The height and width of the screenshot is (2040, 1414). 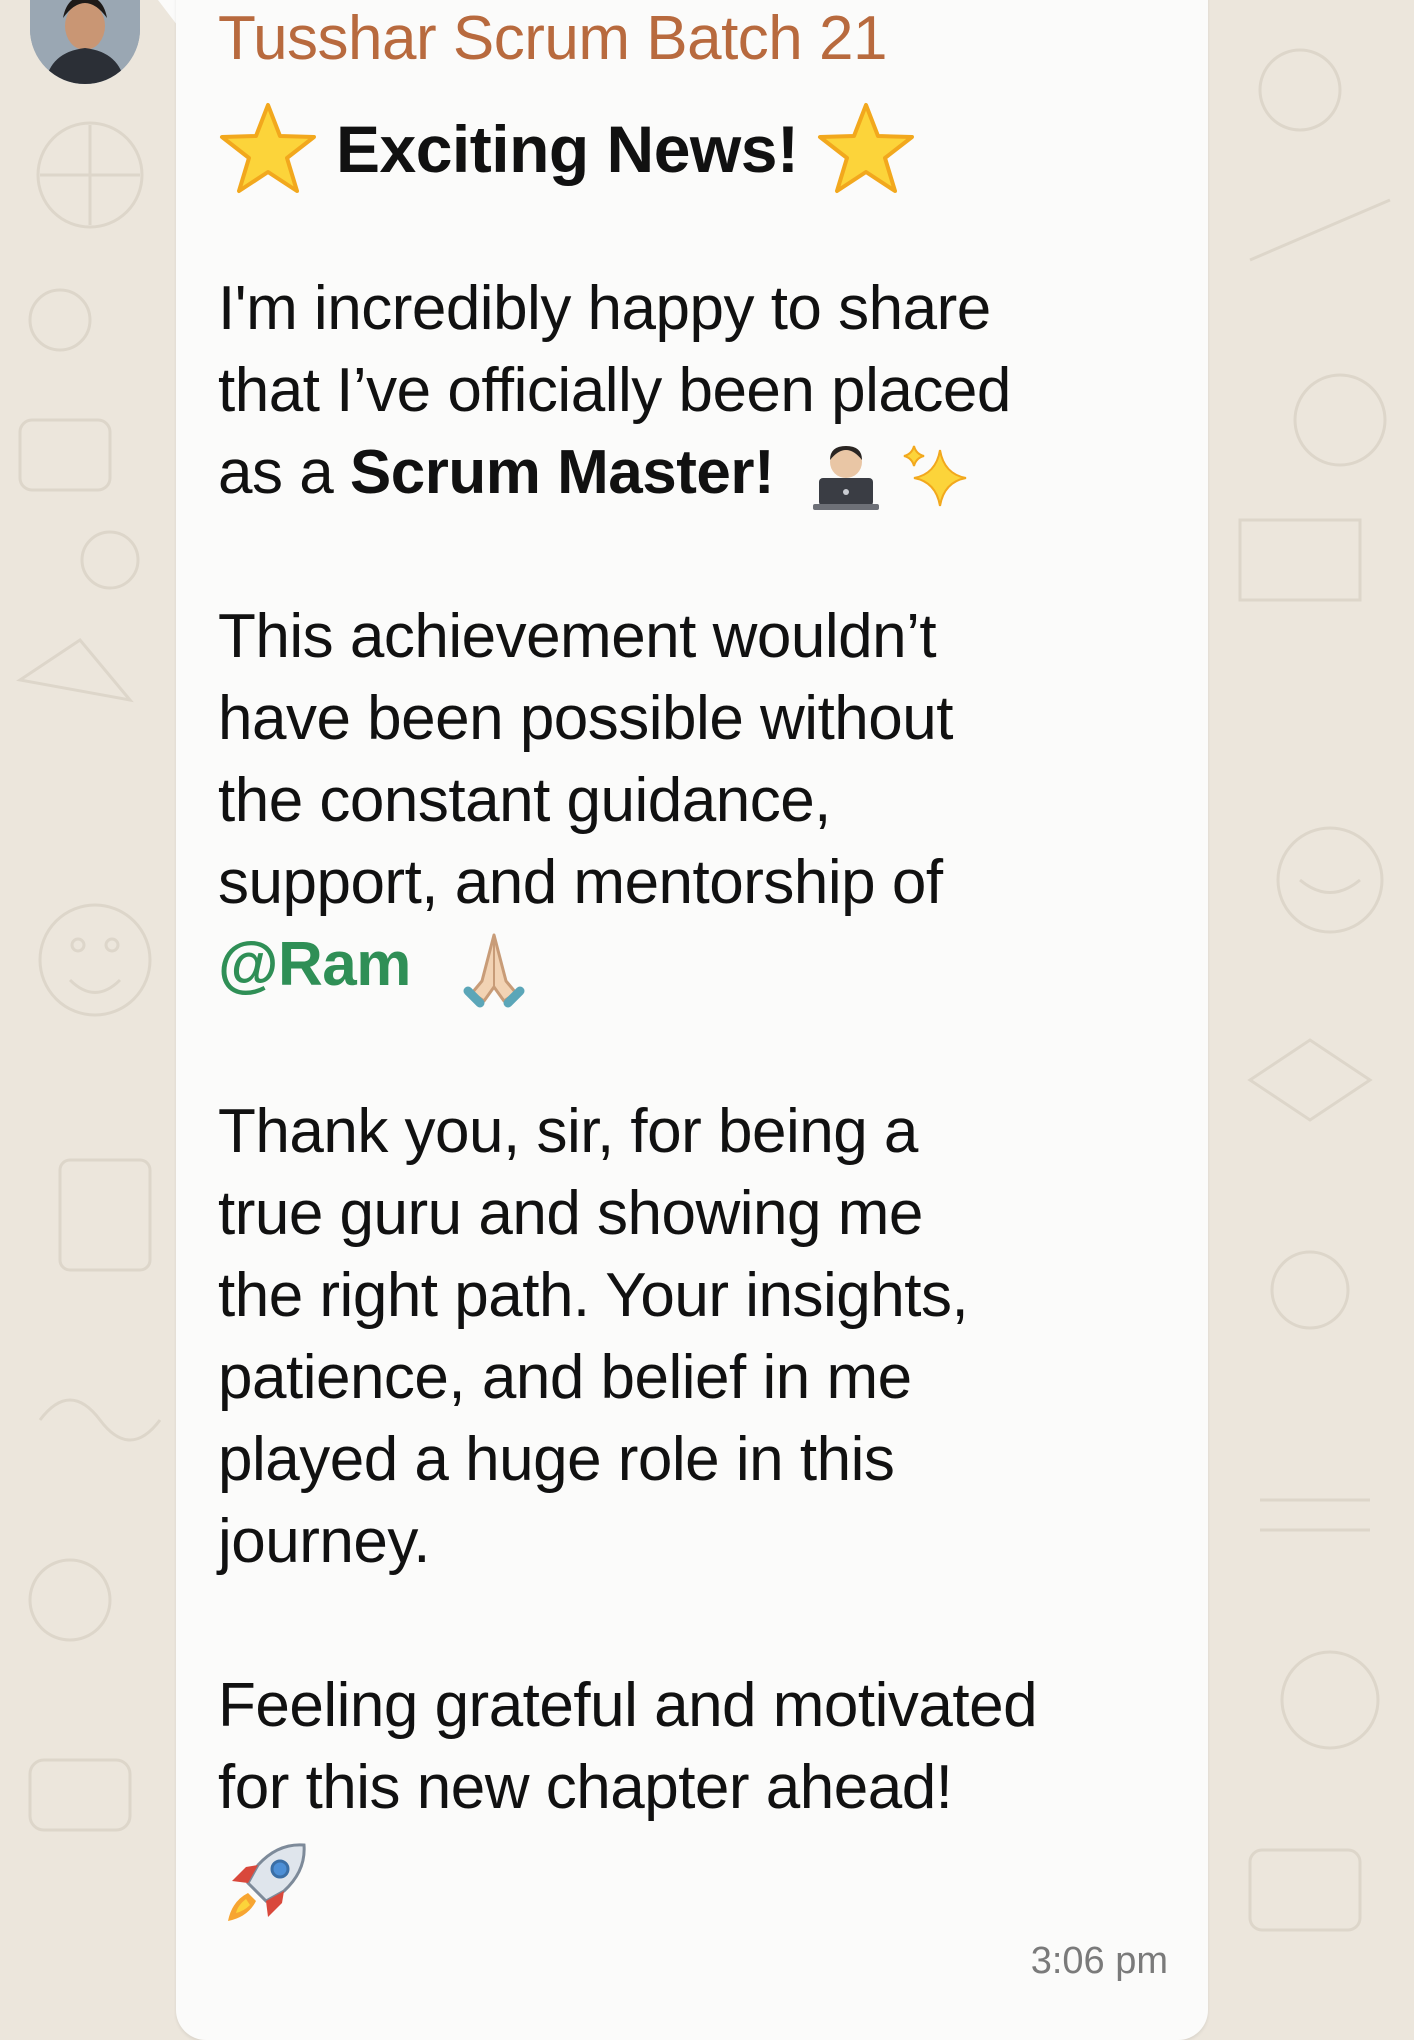 I want to click on text-line: This achievement wouldn’t, so click(x=577, y=636).